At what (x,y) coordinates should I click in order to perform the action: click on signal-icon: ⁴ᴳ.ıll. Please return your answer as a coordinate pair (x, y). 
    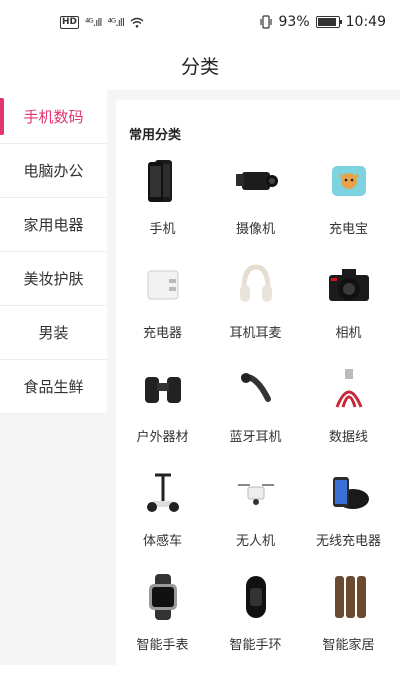
    Looking at the image, I should click on (93, 22).